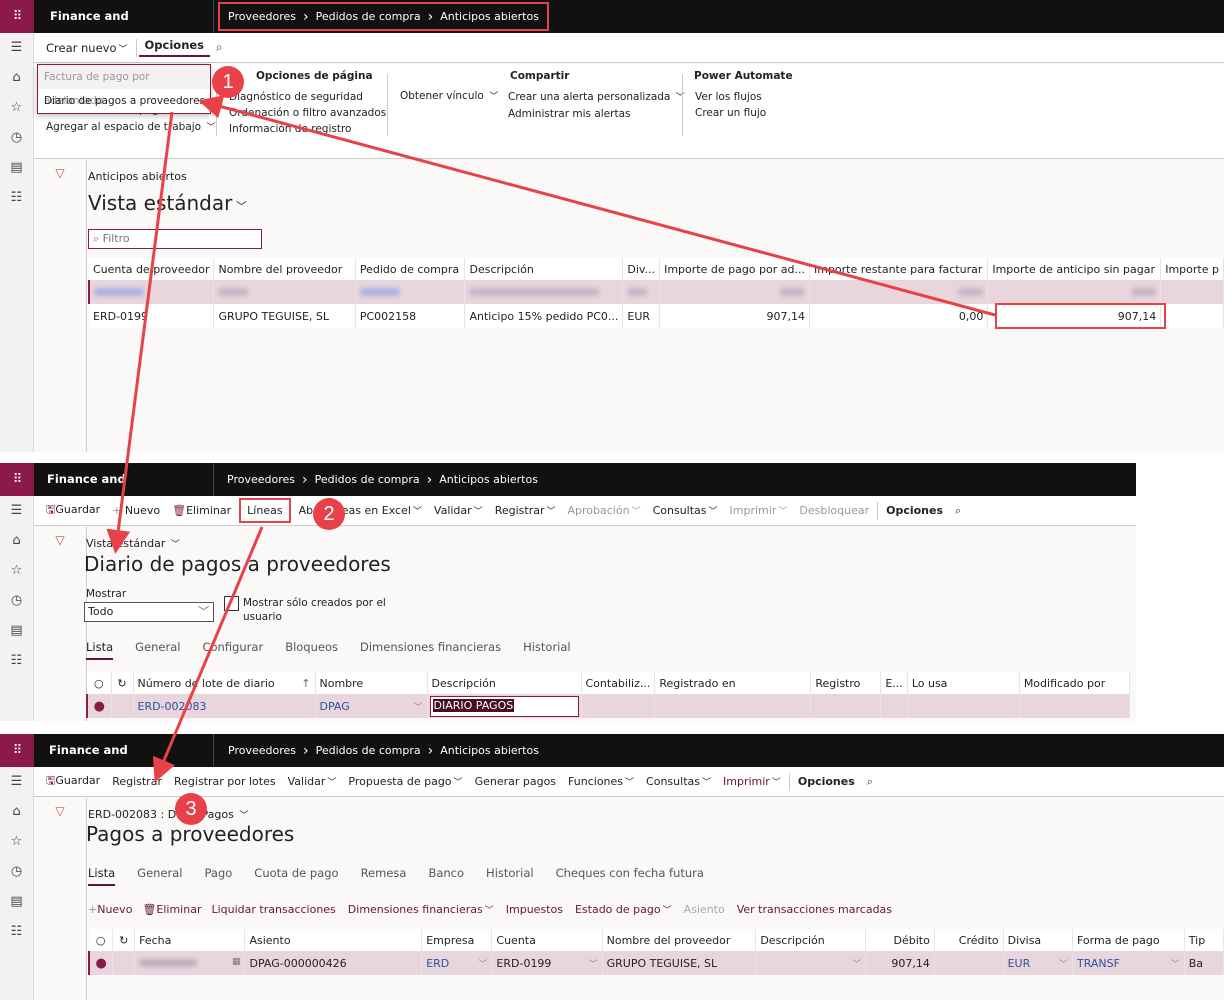 This screenshot has height=1000, width=1224. I want to click on table-row-redacted, so click(656, 292).